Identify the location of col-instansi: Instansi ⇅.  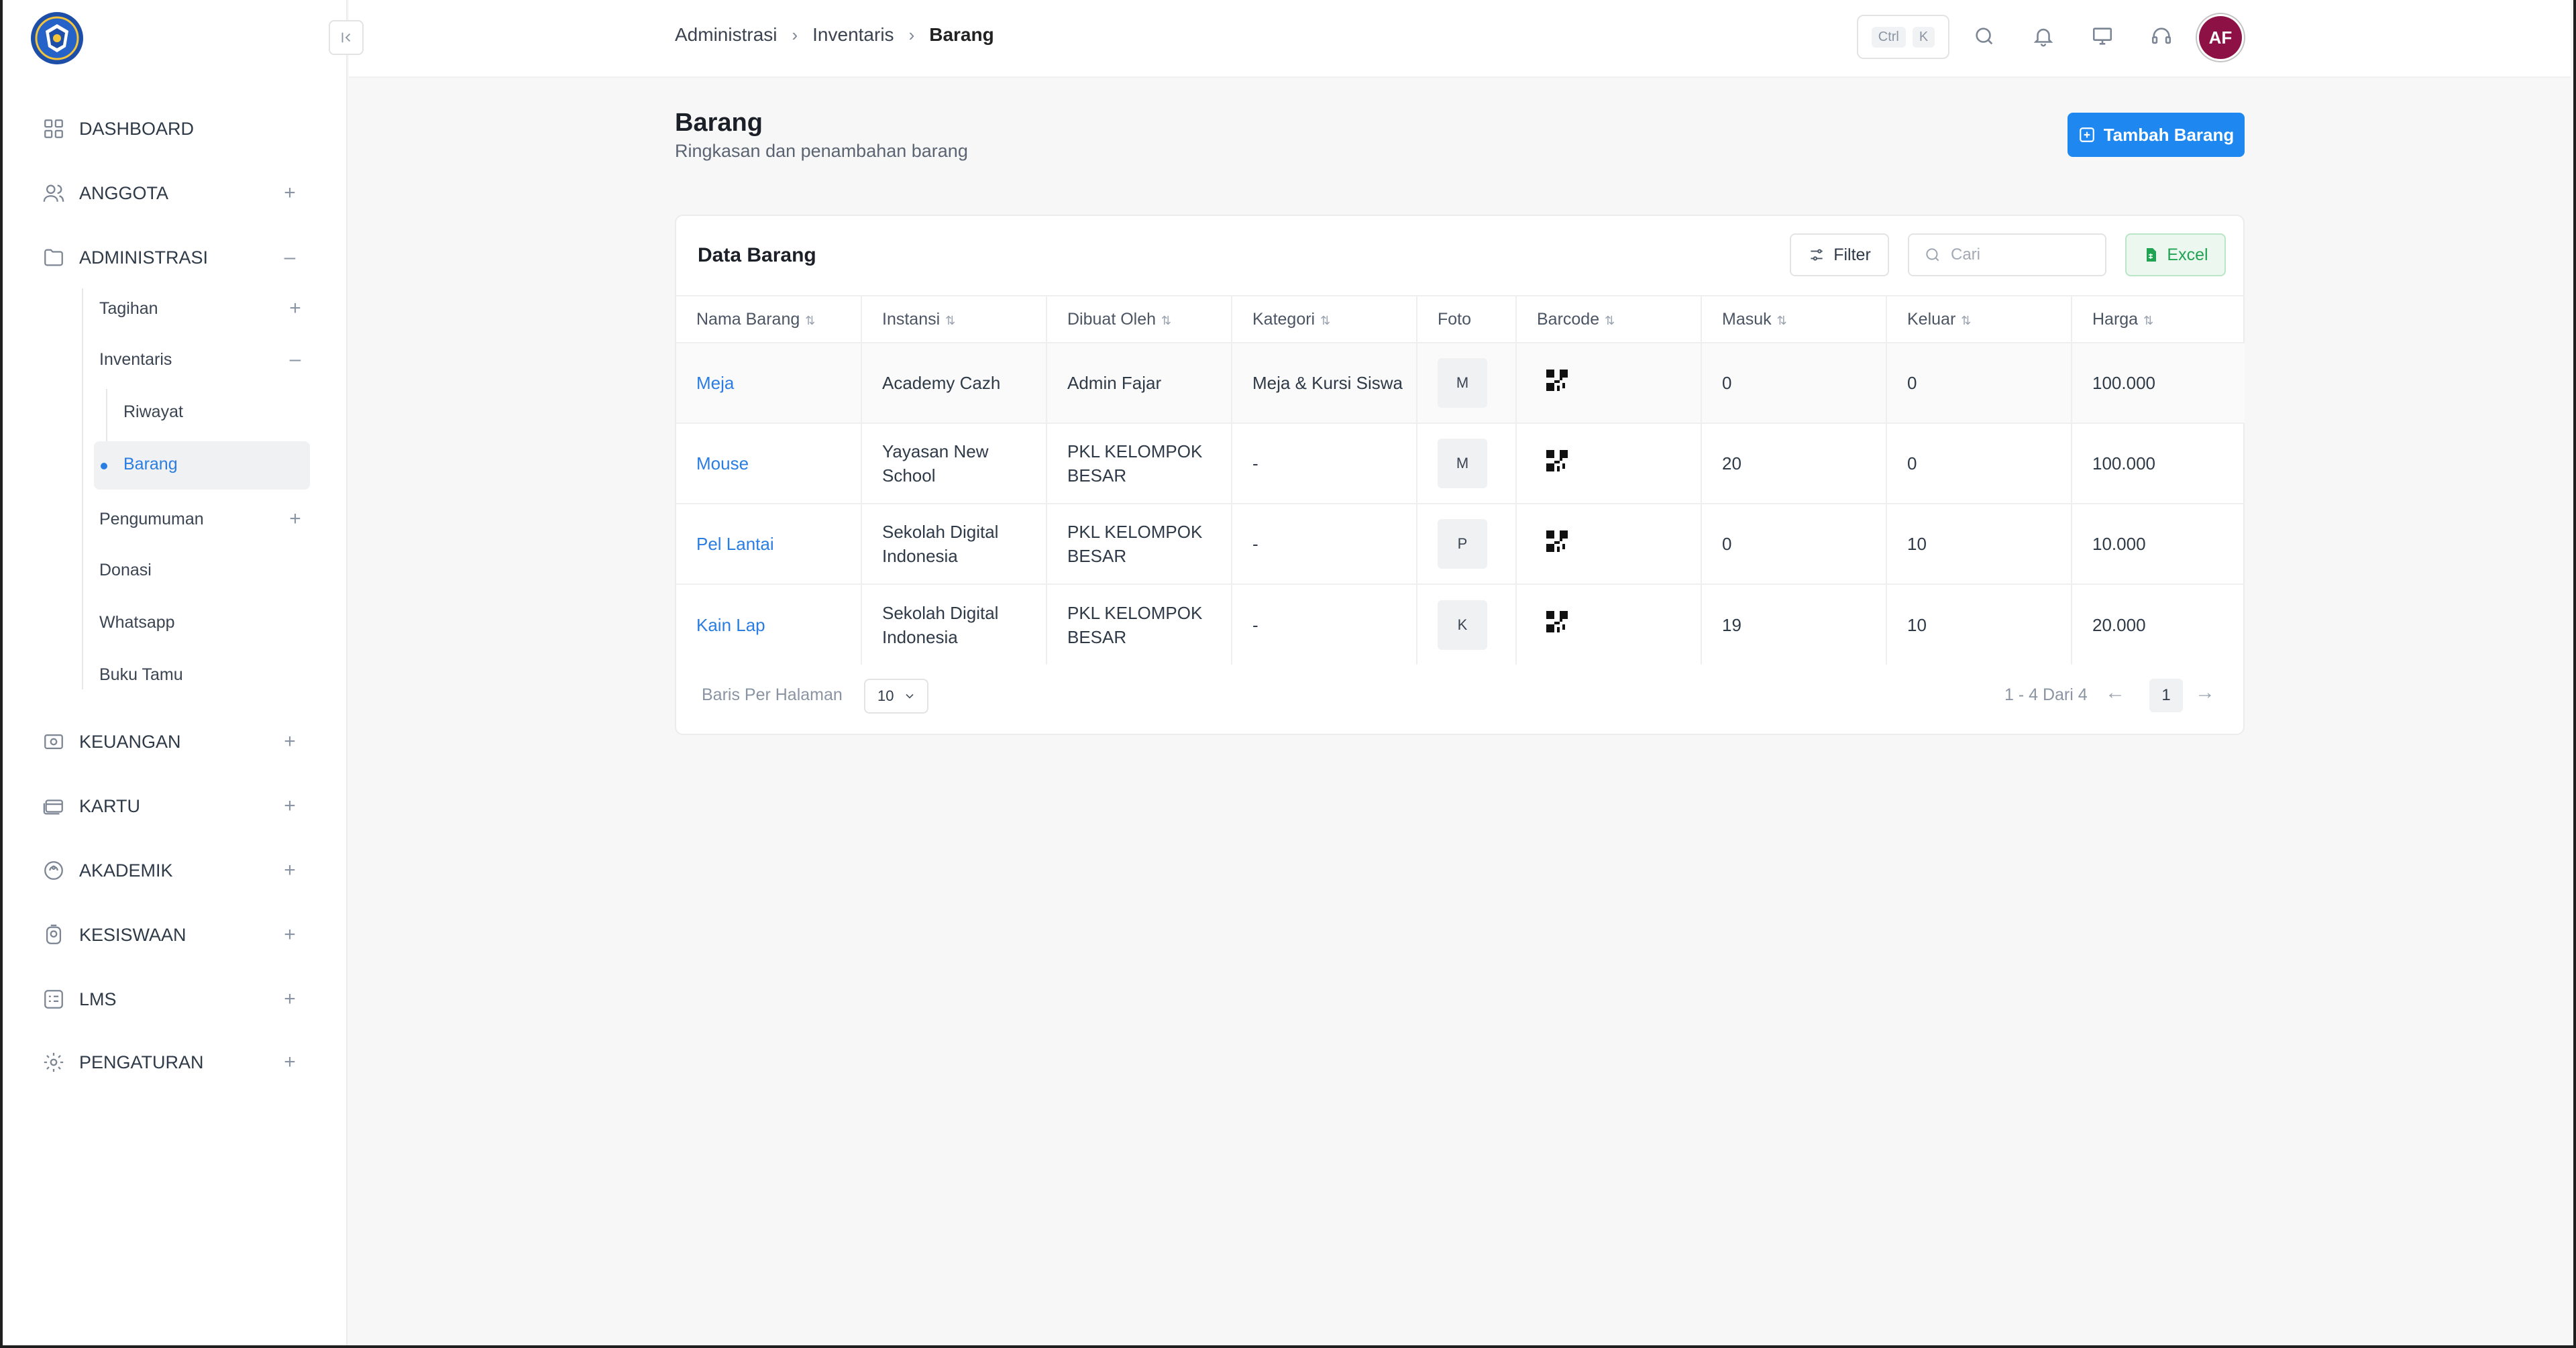
(954, 319).